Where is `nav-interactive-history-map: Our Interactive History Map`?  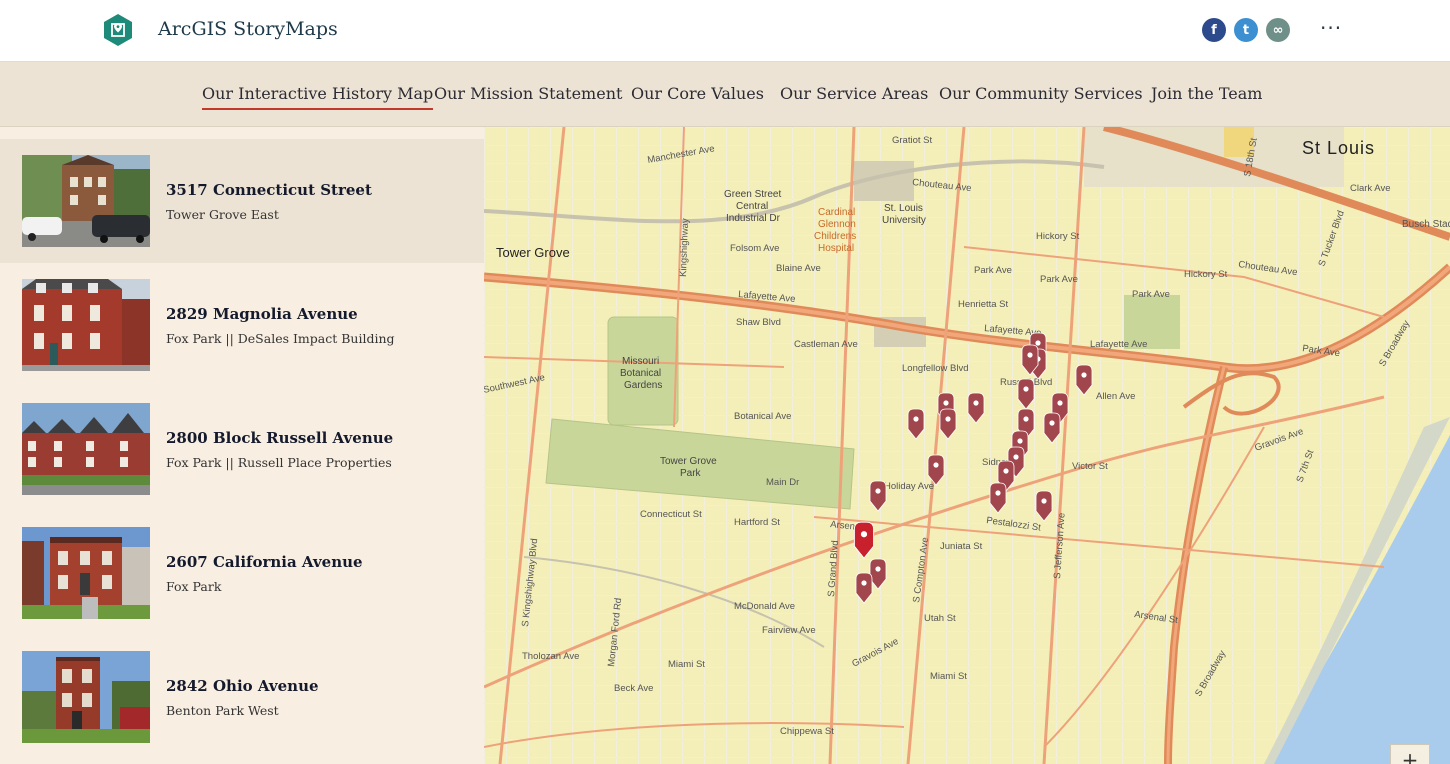
nav-interactive-history-map: Our Interactive History Map is located at coordinates (318, 97).